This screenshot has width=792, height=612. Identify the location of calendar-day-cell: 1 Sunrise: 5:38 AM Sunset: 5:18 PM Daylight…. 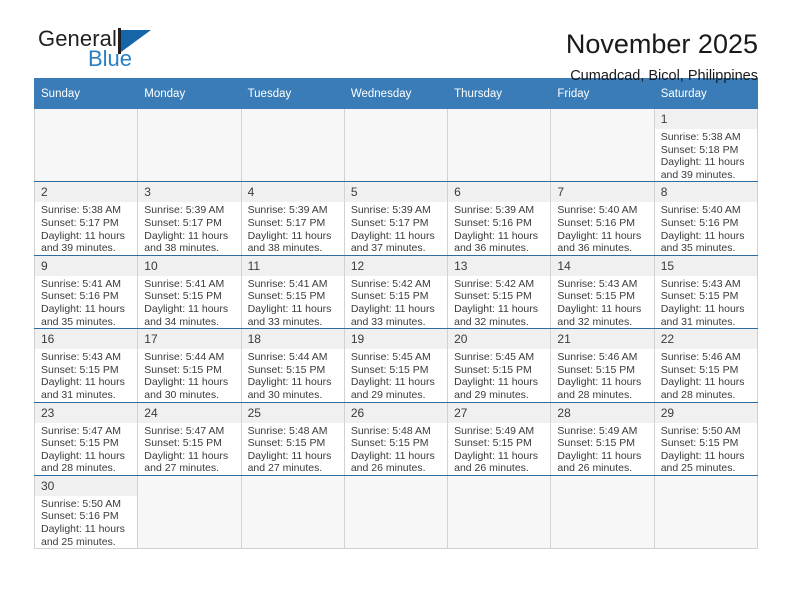
(706, 145).